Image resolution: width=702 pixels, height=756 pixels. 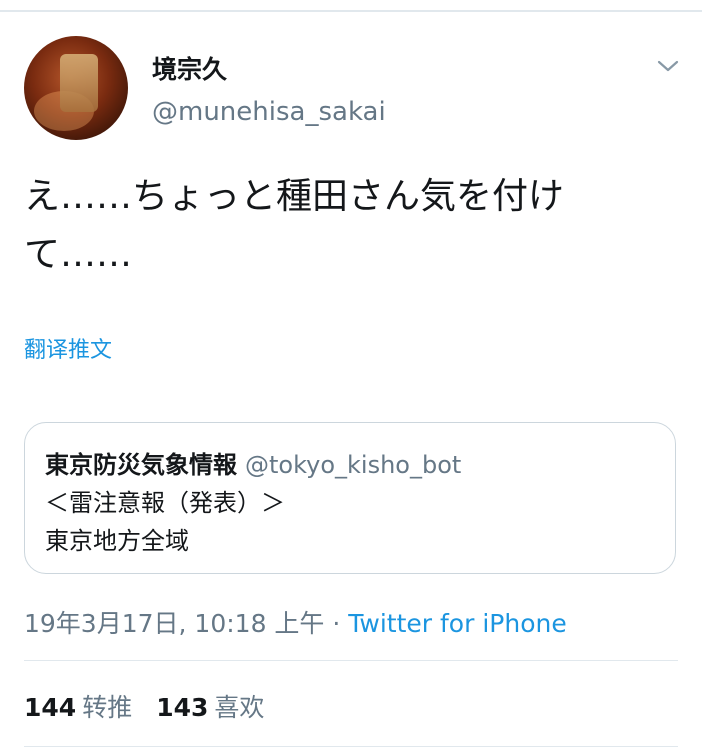 What do you see at coordinates (351, 11) in the screenshot?
I see `top-divider` at bounding box center [351, 11].